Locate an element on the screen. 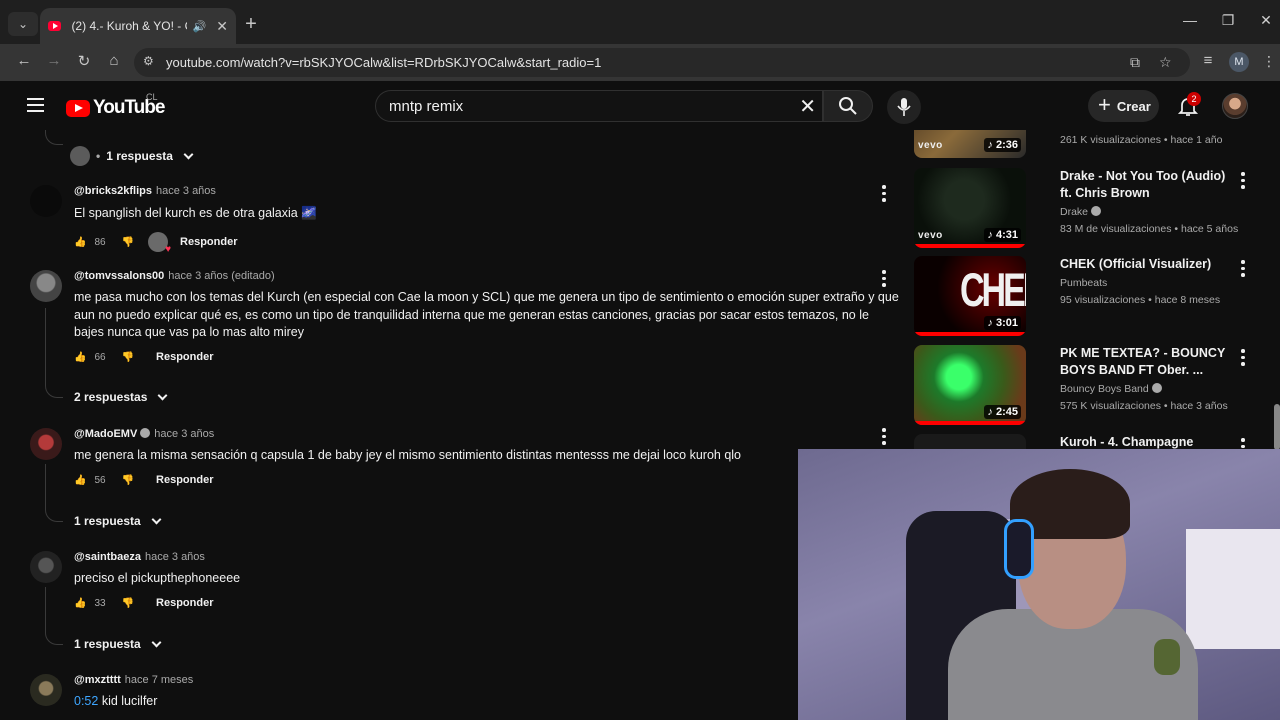 The width and height of the screenshot is (1280, 720). channel-name: Bouncy Boys Band is located at coordinates (1111, 389).